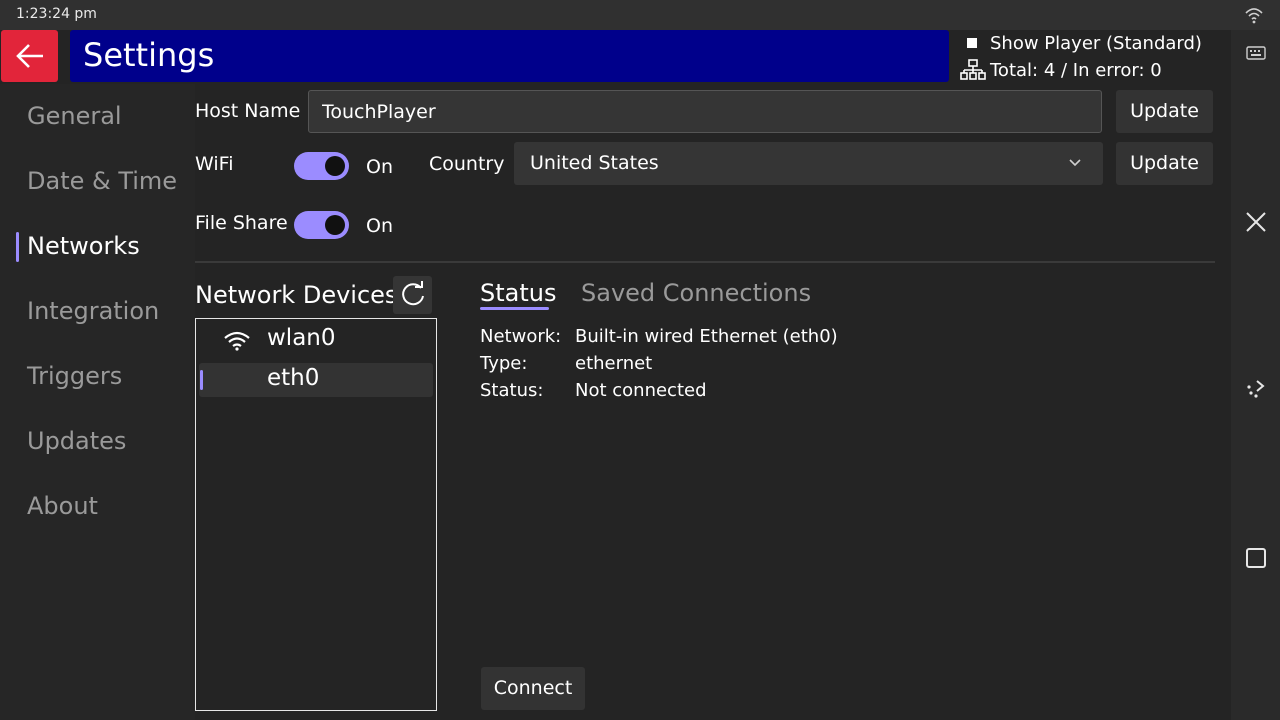  Describe the element at coordinates (1096, 43) in the screenshot. I see `show-player-label: Show Player (Standard)` at that location.